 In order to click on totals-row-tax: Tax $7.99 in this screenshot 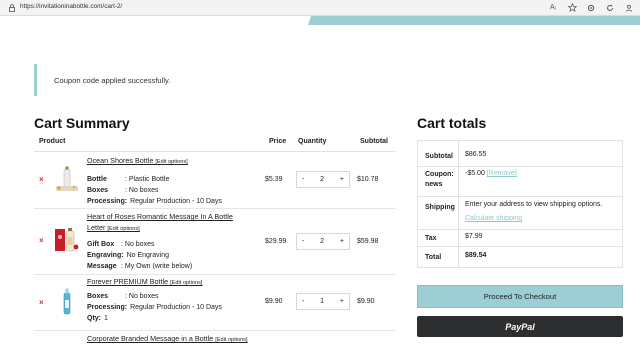, I will do `click(520, 238)`.